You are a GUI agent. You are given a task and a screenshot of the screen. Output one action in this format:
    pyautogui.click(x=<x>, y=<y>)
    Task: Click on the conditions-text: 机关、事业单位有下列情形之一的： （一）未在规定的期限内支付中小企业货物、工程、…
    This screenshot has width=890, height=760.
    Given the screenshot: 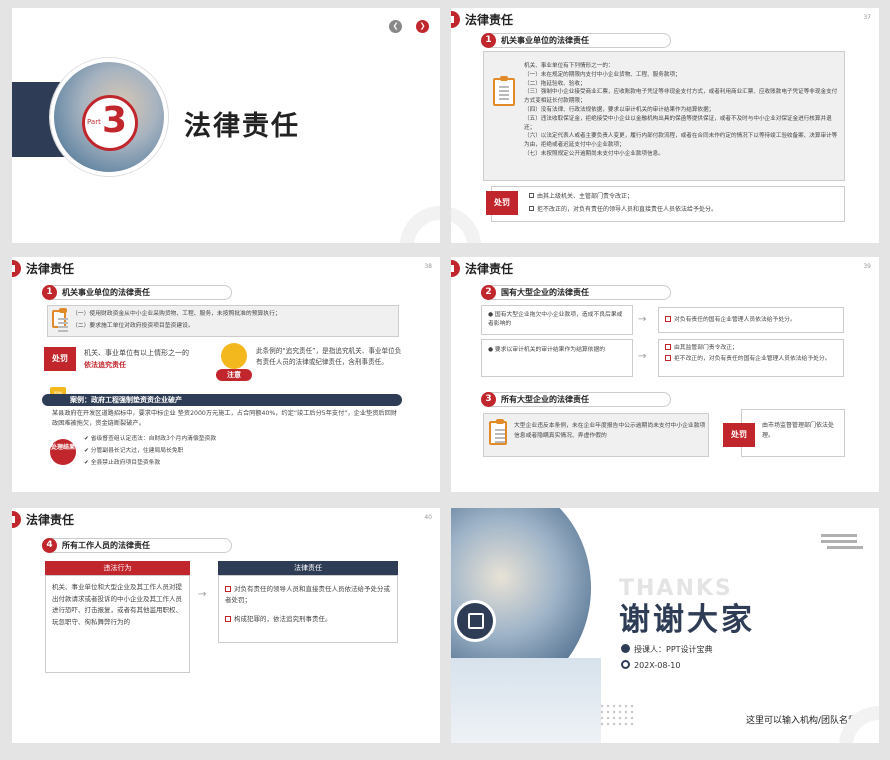 What is the action you would take?
    pyautogui.click(x=681, y=110)
    